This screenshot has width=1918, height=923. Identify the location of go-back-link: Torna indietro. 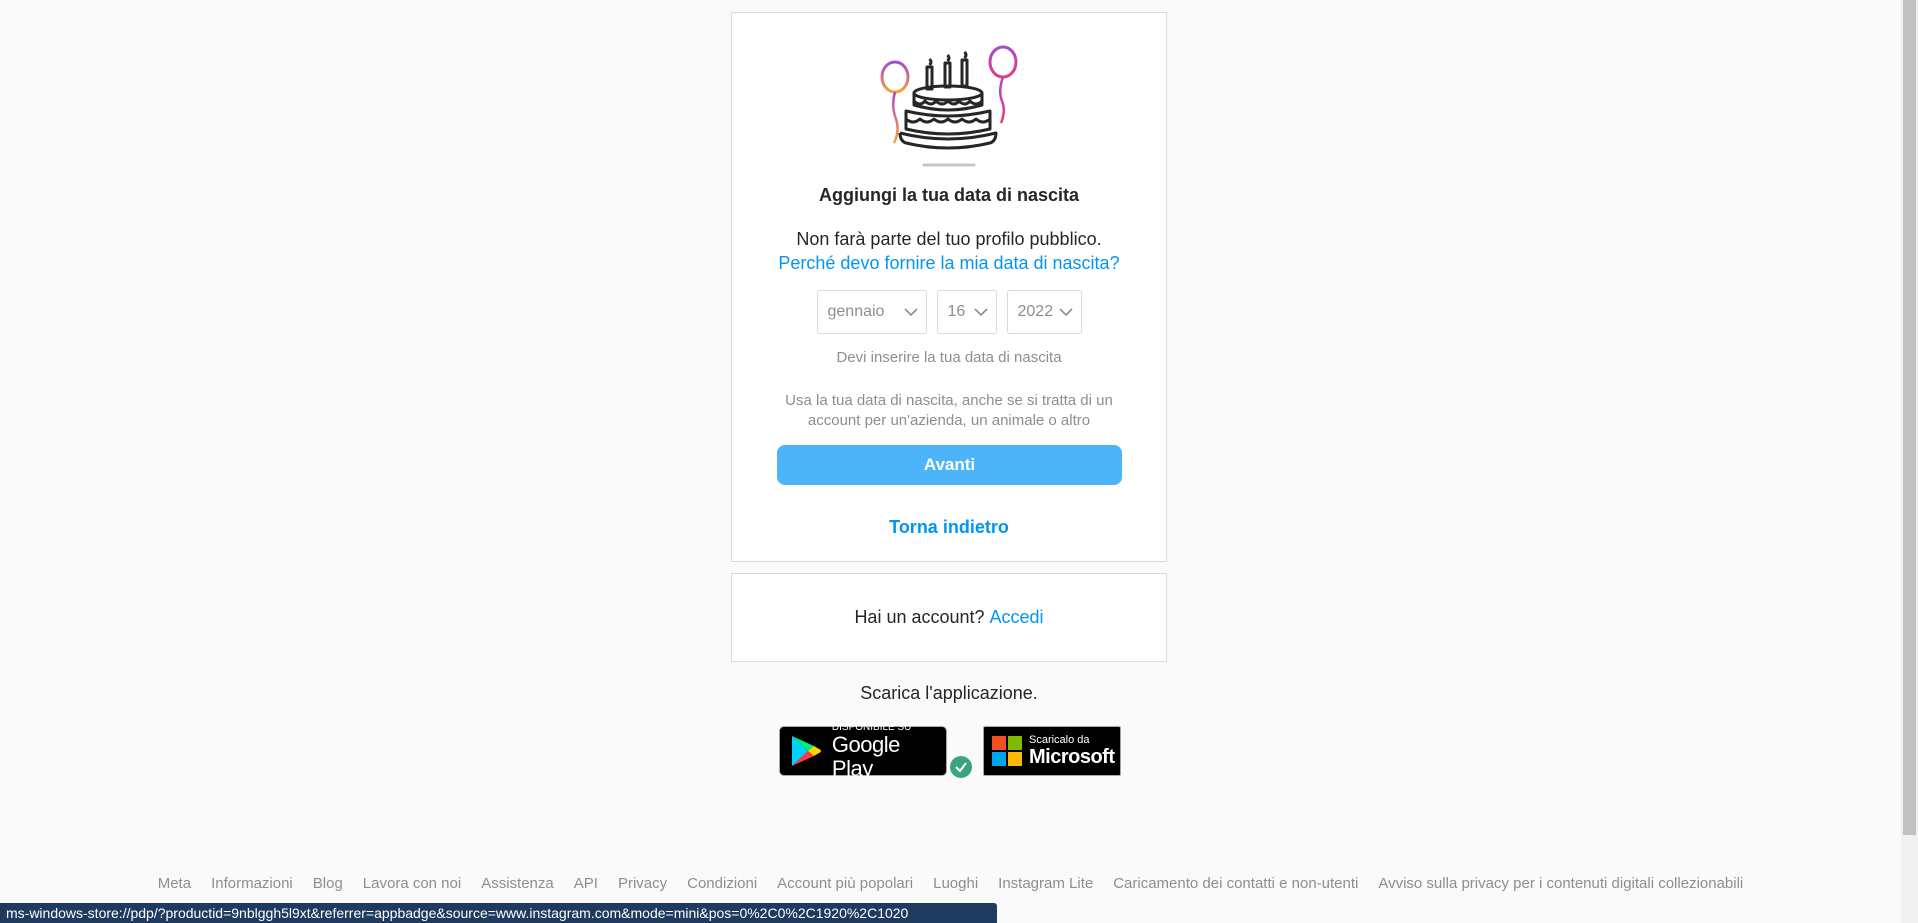
(949, 527).